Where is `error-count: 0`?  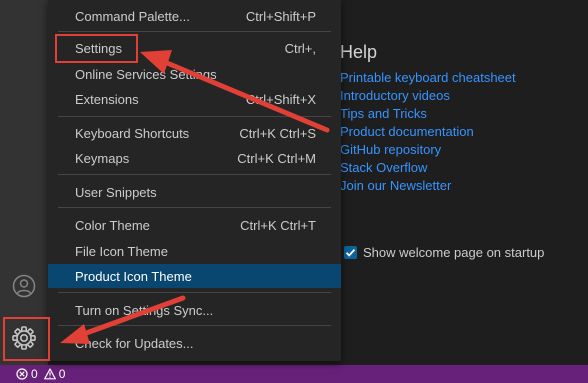 error-count: 0 is located at coordinates (34, 374).